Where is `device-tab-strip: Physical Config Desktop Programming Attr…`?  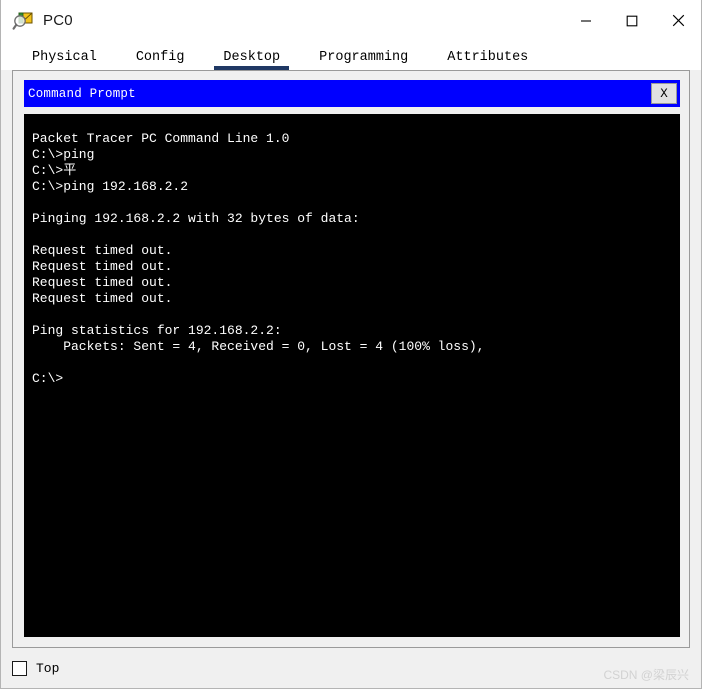
device-tab-strip: Physical Config Desktop Programming Attr… is located at coordinates (351, 56).